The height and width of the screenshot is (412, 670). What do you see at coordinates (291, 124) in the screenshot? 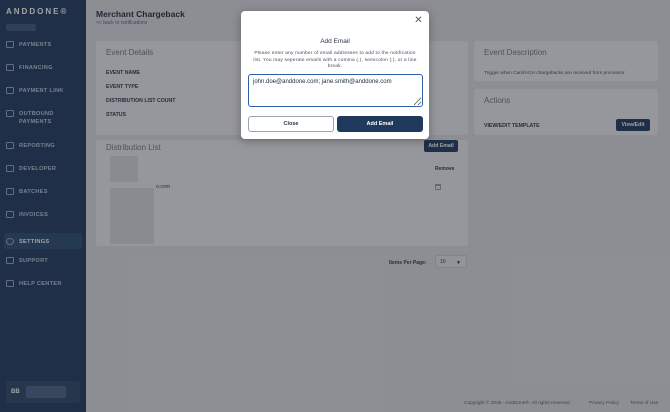
I see `close-button: Close` at bounding box center [291, 124].